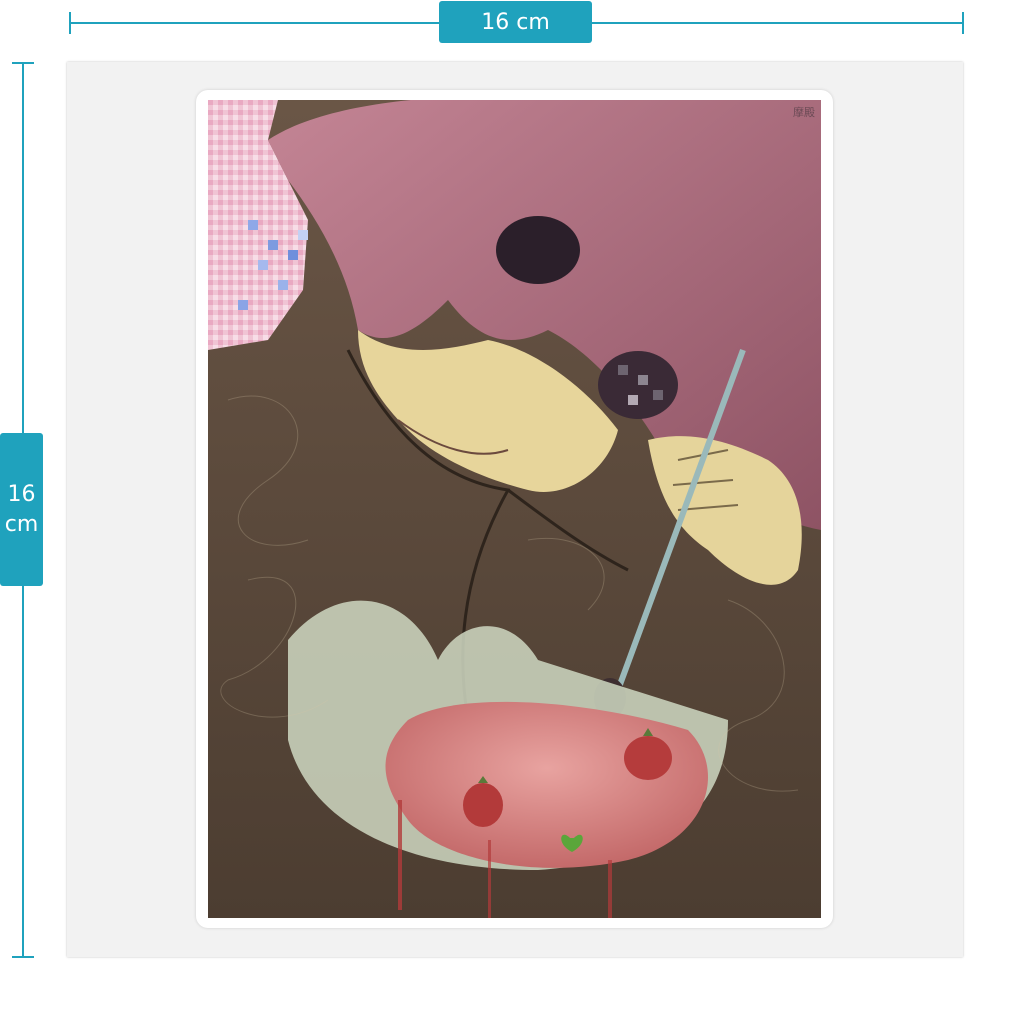 The image size is (1024, 1024). I want to click on width-dimension-label: 16 cm, so click(515, 22).